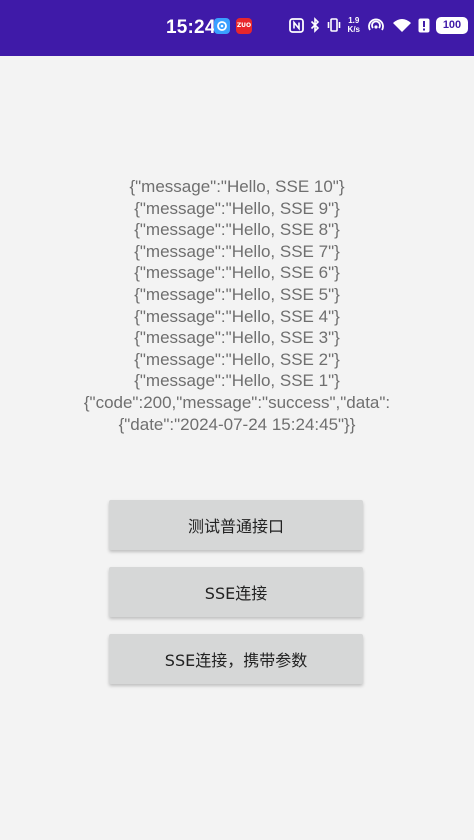 This screenshot has height=840, width=474. I want to click on response-line: {"message":"Hello, SSE 5"}, so click(237, 294).